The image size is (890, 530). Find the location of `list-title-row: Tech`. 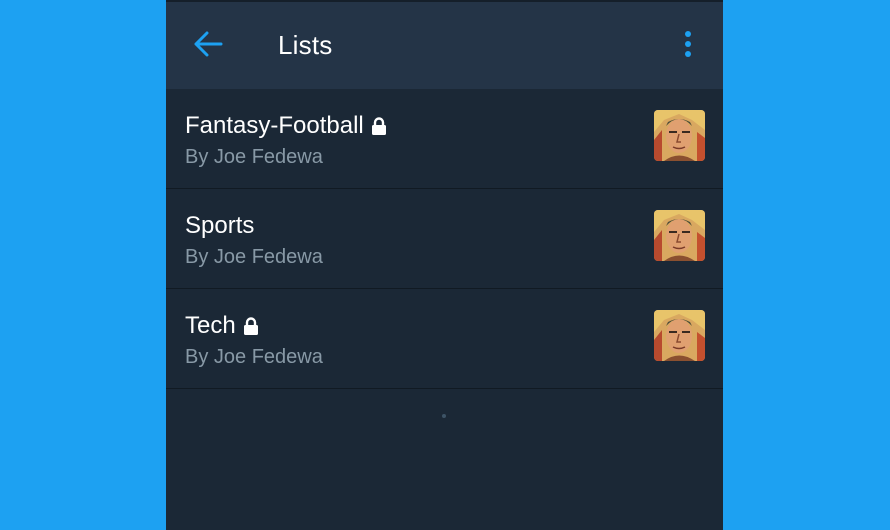

list-title-row: Tech is located at coordinates (222, 326).